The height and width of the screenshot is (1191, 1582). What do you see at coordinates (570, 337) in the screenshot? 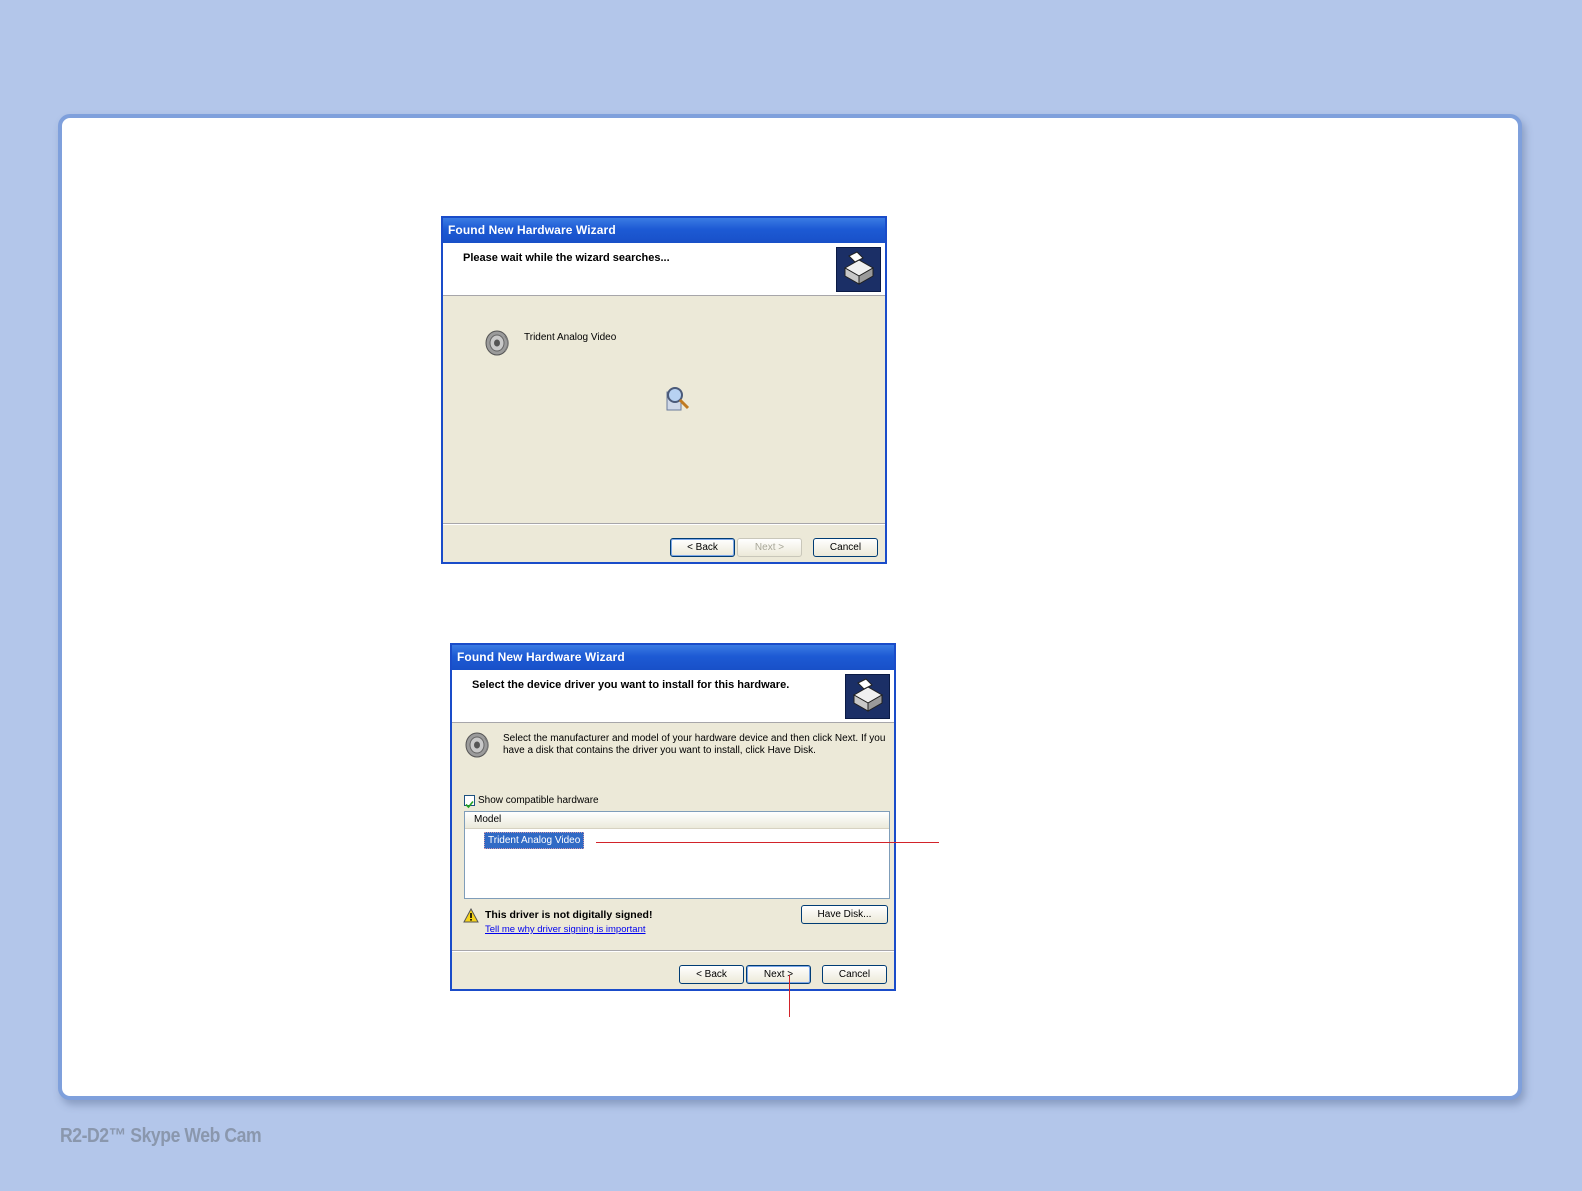
I see `device-name: Trident Analog Video` at bounding box center [570, 337].